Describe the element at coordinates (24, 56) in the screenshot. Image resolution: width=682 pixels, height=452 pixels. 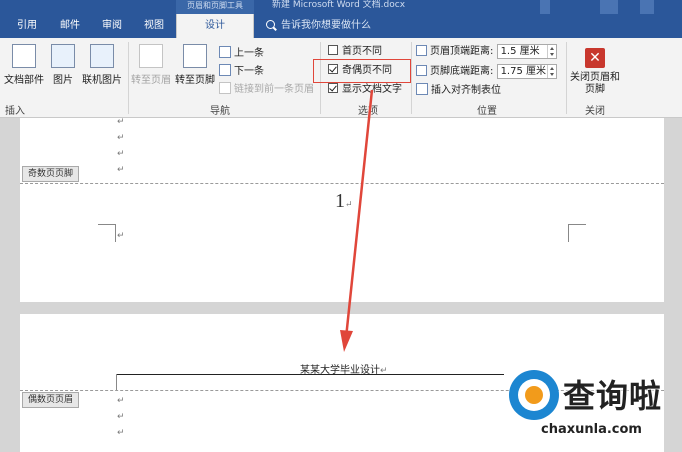
I see `document-parts-icon` at that location.